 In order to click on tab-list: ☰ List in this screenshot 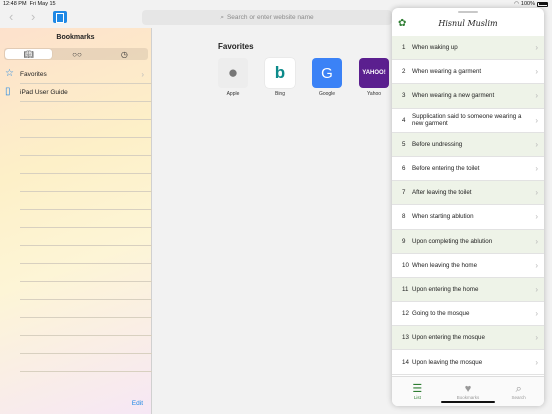, I will do `click(417, 391)`.